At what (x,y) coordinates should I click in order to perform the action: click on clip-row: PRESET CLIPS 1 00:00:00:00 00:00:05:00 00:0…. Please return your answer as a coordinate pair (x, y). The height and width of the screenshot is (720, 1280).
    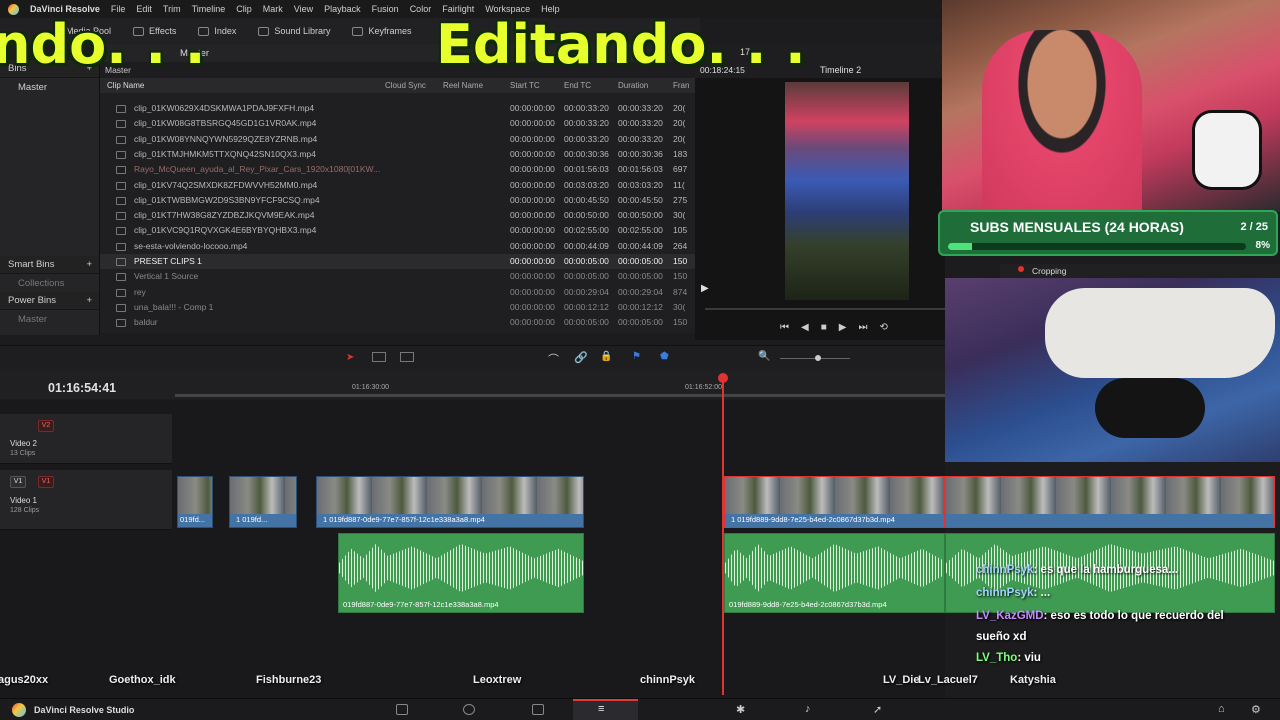
    Looking at the image, I should click on (397, 261).